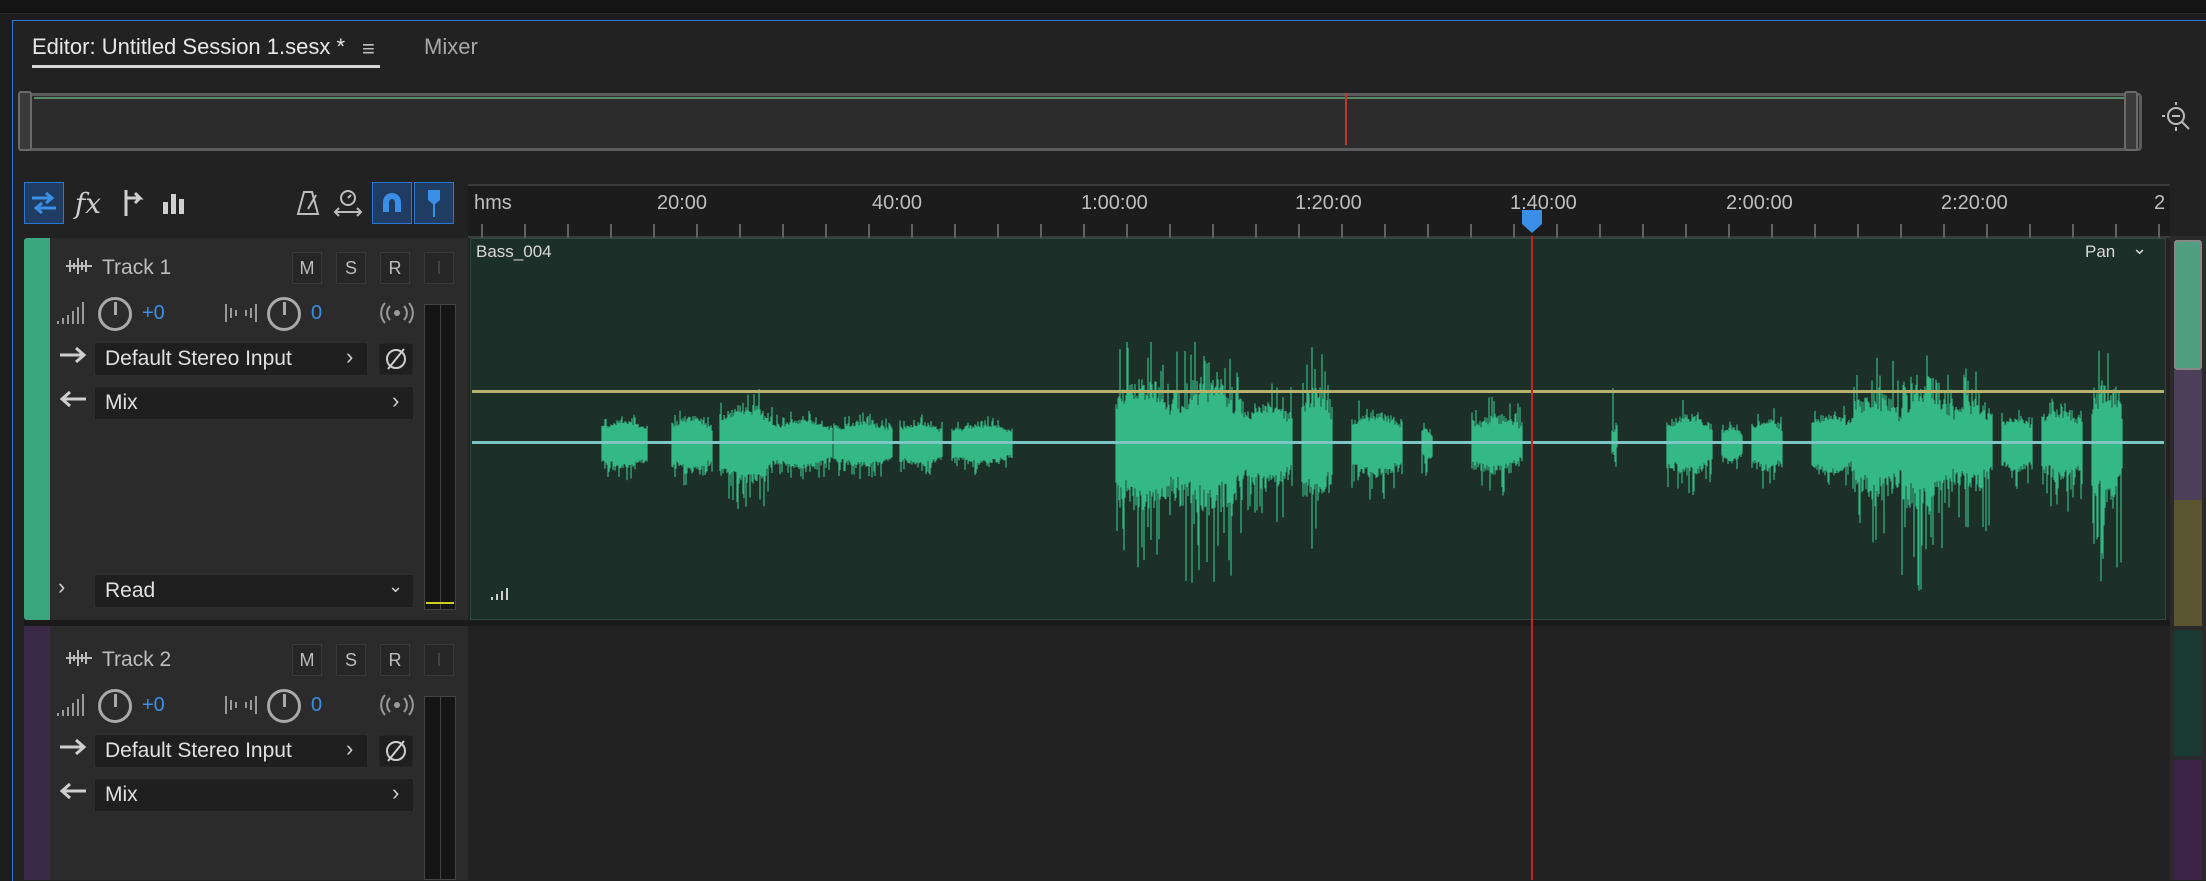 The image size is (2206, 881). Describe the element at coordinates (1532, 221) in the screenshot. I see `playhead-handle` at that location.